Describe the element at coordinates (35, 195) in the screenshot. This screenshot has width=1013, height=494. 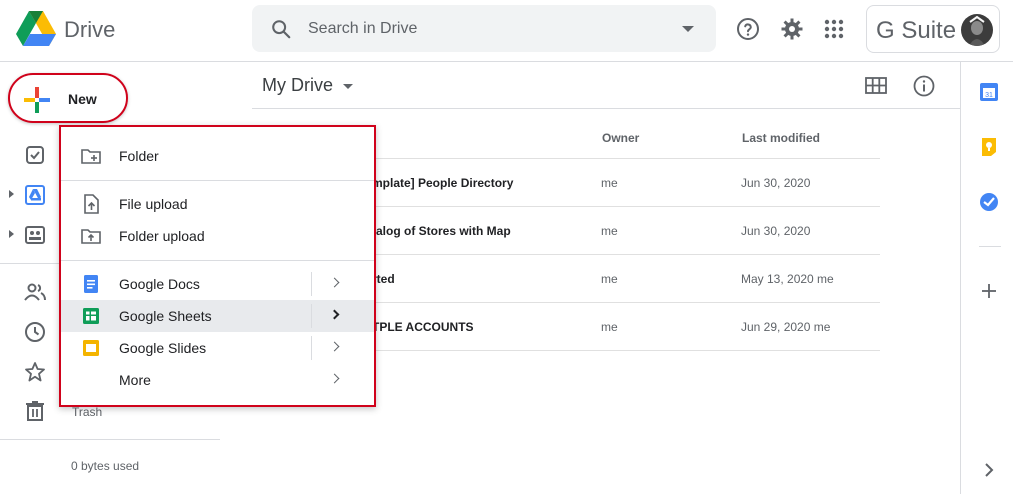
I see `my-drive-icon` at that location.